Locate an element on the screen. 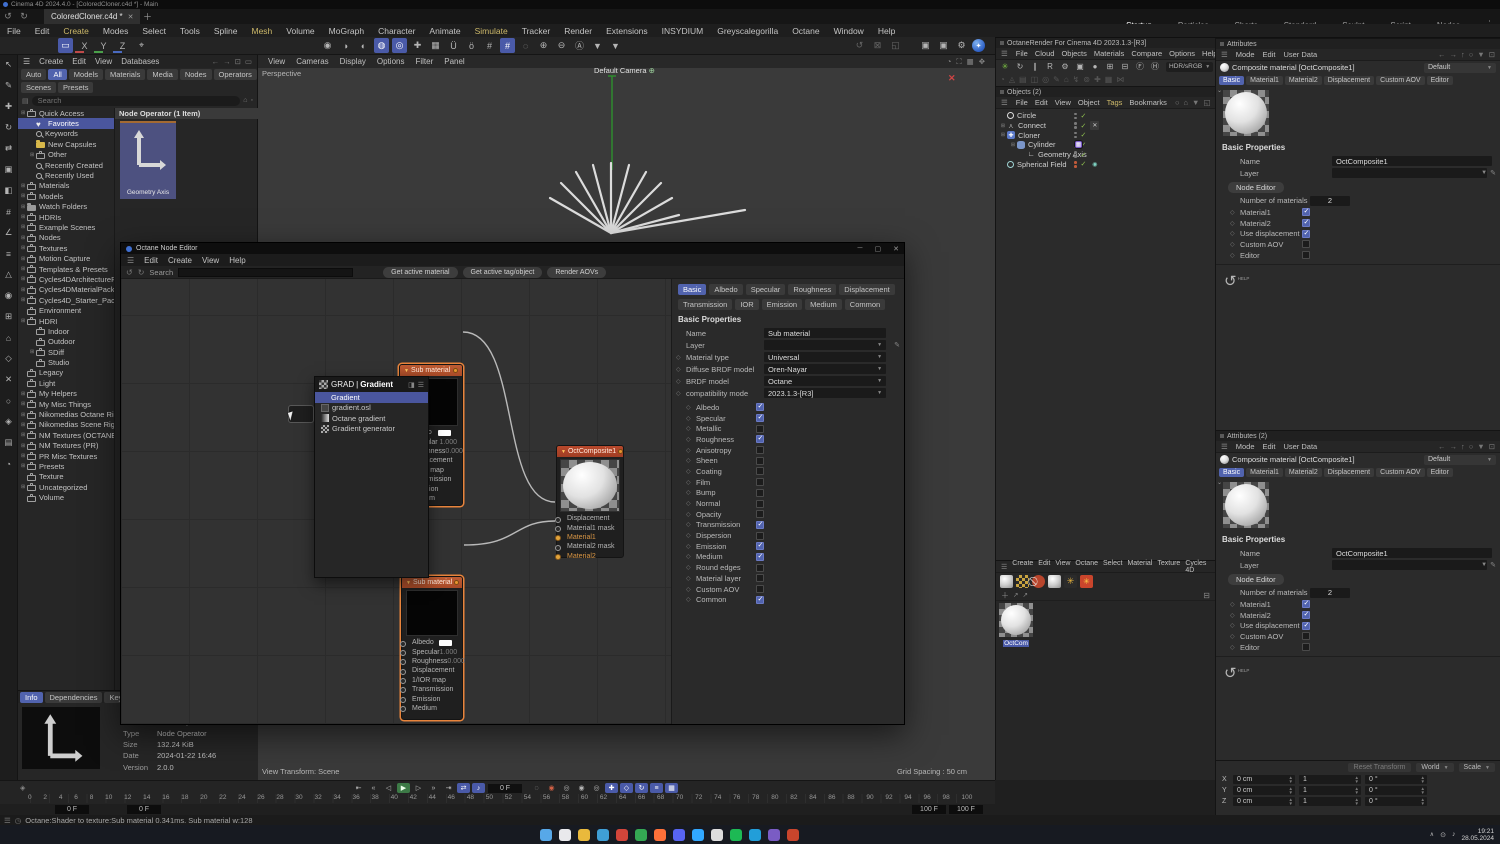 The image size is (1500, 844). tool-icon: ≡ is located at coordinates (8, 253).